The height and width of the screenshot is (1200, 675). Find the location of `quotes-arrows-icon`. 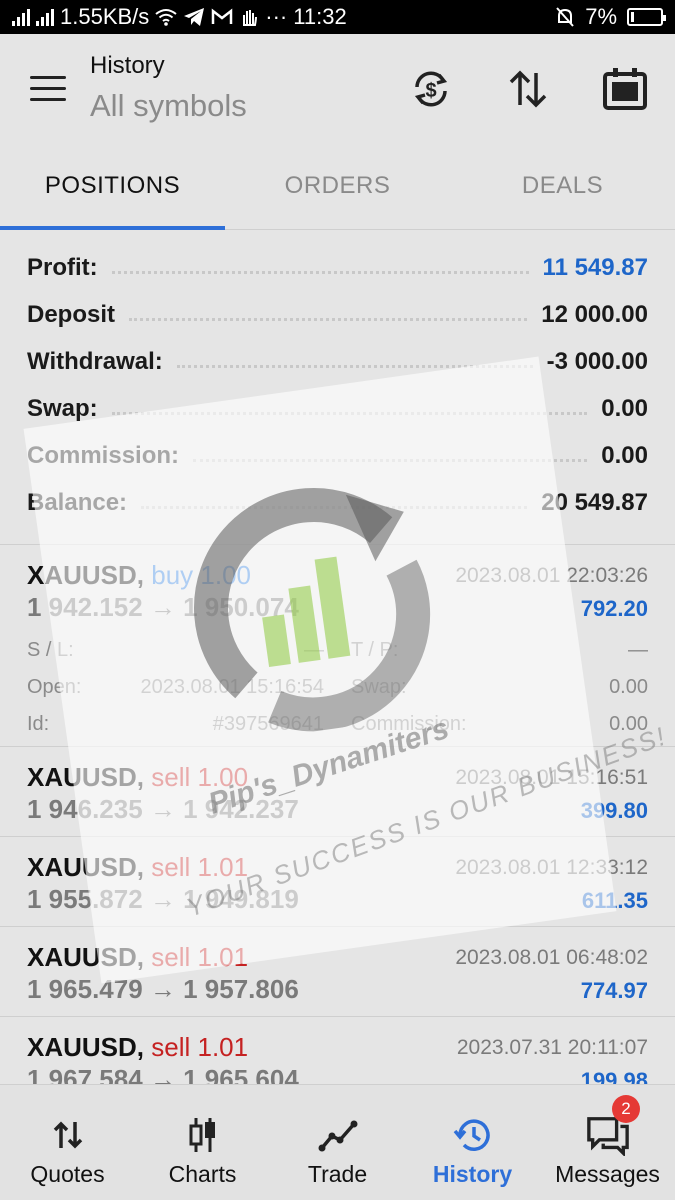

quotes-arrows-icon is located at coordinates (68, 1135).